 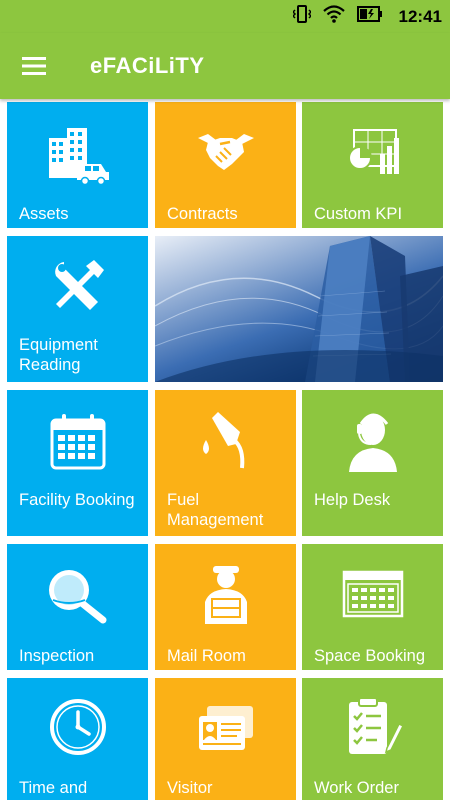 What do you see at coordinates (206, 656) in the screenshot?
I see `tile-label: Mail Room` at bounding box center [206, 656].